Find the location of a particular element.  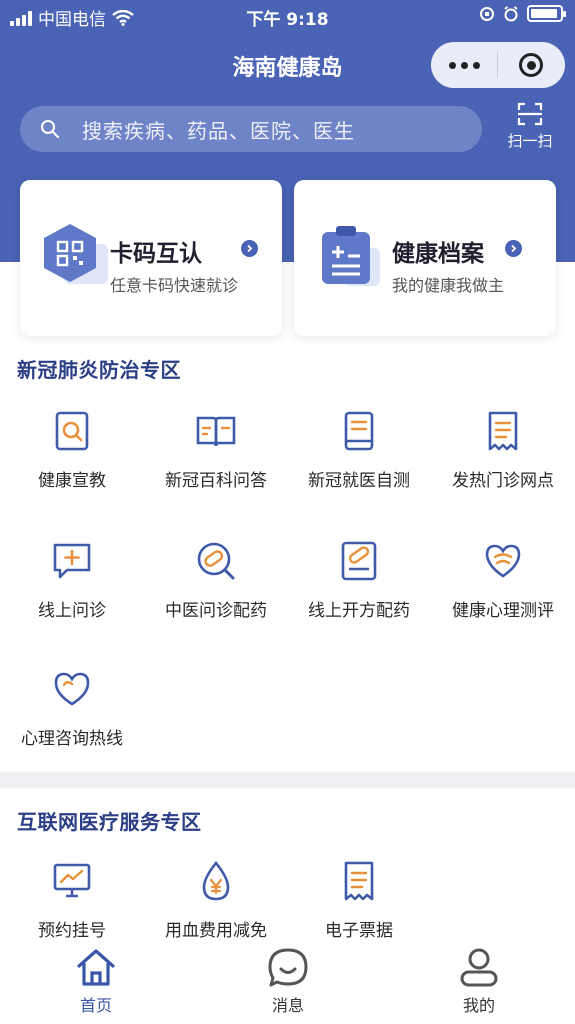

service-covid-qa: 新冠百科问答 is located at coordinates (216, 450).